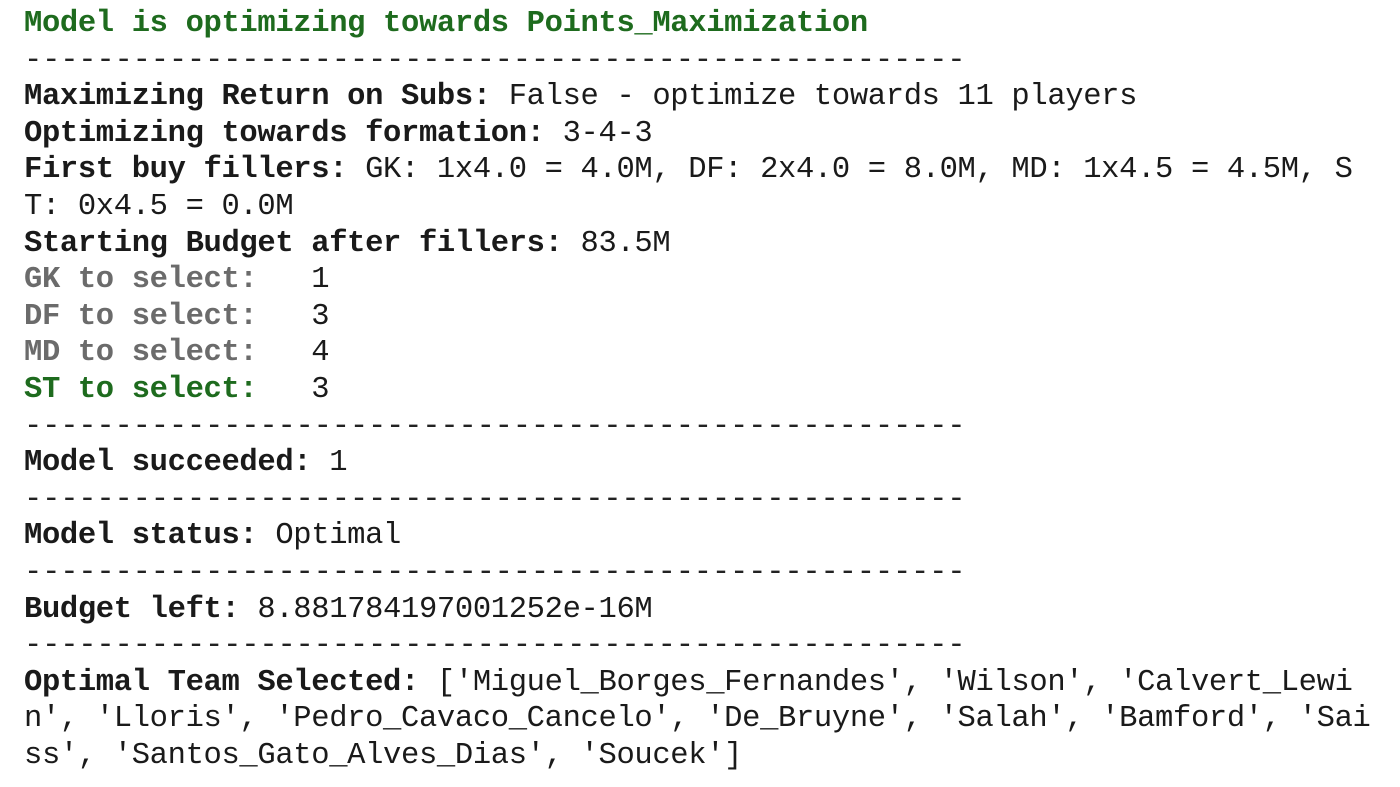  What do you see at coordinates (132, 609) in the screenshot?
I see `budget-left-label: Budget left:` at bounding box center [132, 609].